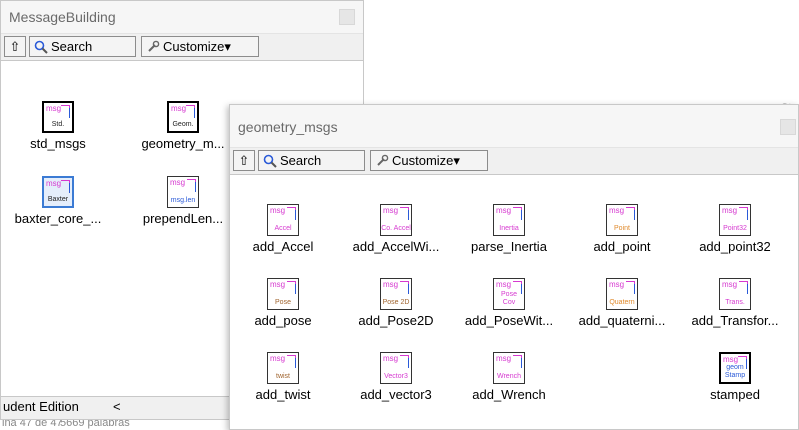 The image size is (799, 430). I want to click on palette-item: msg Accel add_Accel, so click(283, 229).